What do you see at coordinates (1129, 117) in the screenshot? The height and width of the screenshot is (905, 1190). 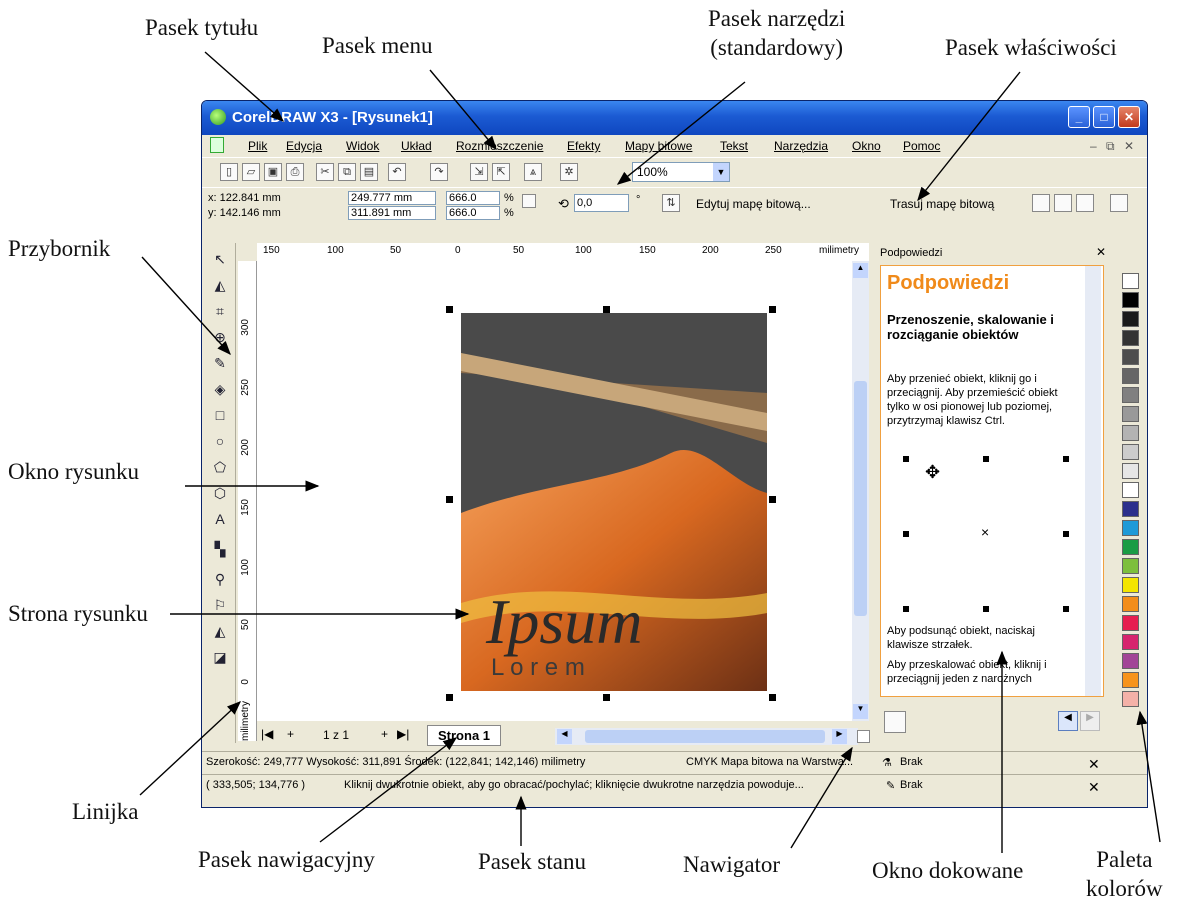 I see `close-button: ✕` at bounding box center [1129, 117].